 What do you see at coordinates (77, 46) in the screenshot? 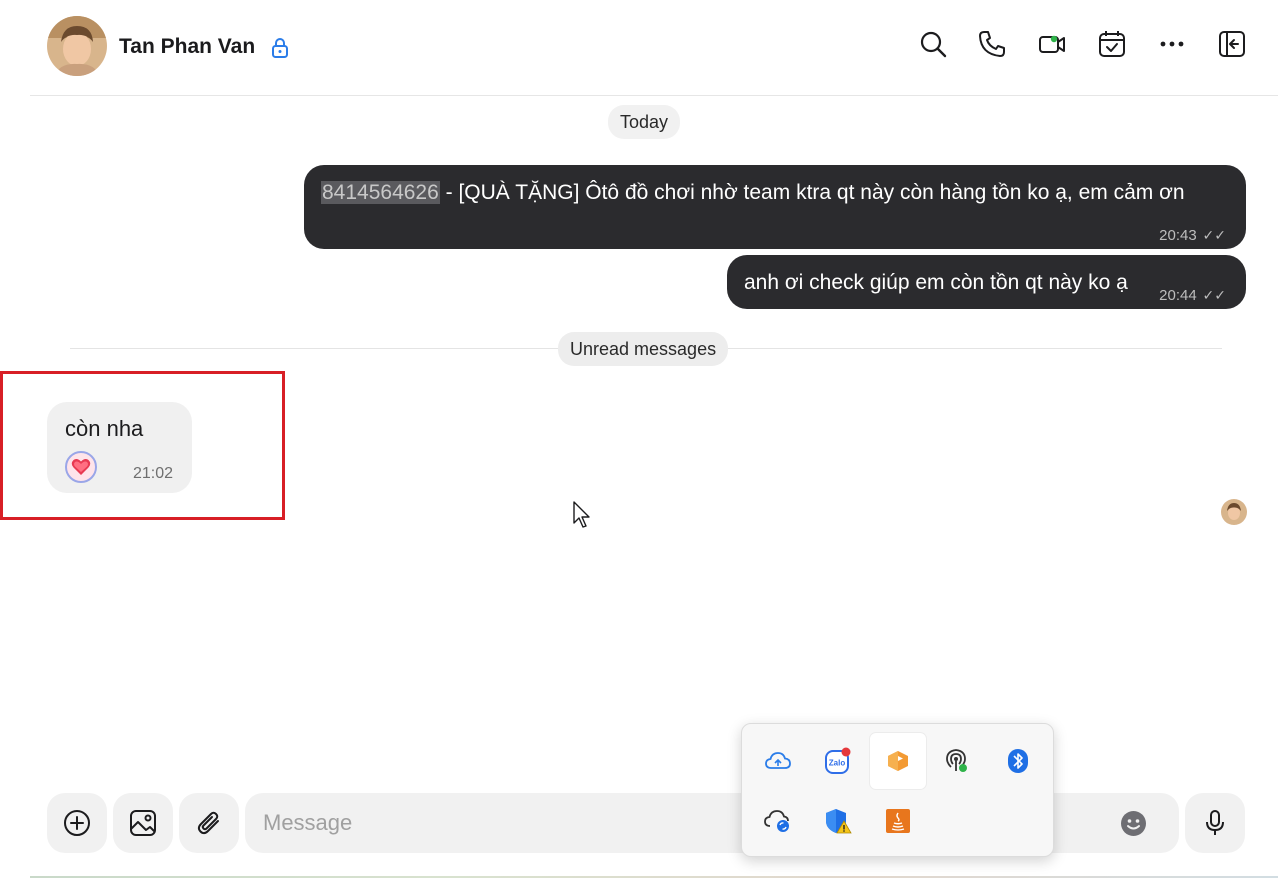
I see `contact-avatar` at bounding box center [77, 46].